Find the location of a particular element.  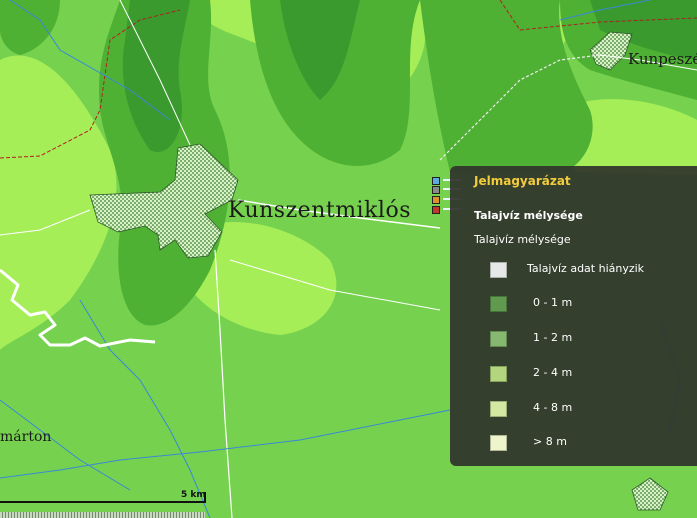

legend-label: 2 - 4 m is located at coordinates (553, 372).